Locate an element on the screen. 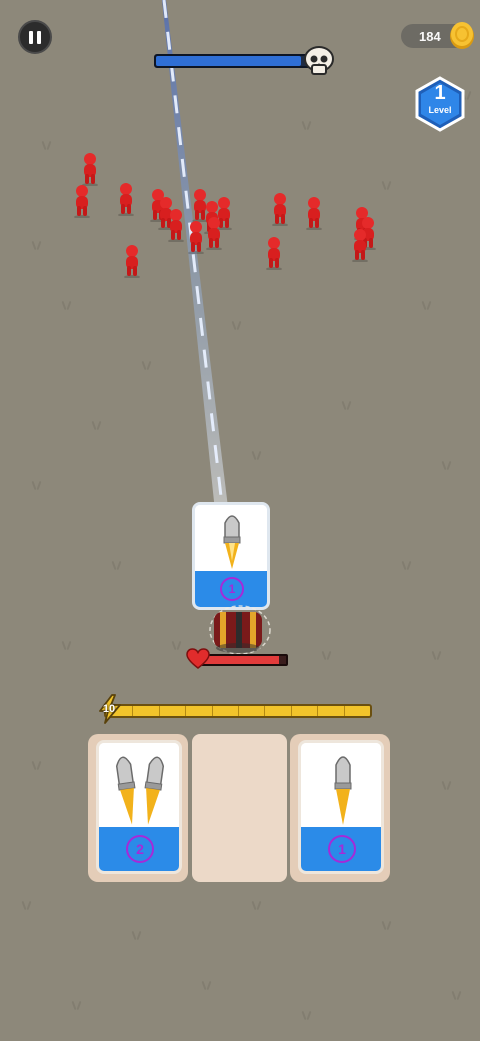 This screenshot has height=1041, width=480. player-health-bar is located at coordinates (244, 660).